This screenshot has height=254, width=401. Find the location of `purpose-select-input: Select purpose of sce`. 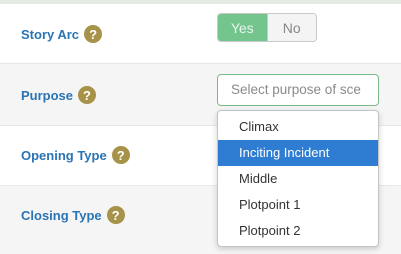

purpose-select-input: Select purpose of sce is located at coordinates (298, 90).